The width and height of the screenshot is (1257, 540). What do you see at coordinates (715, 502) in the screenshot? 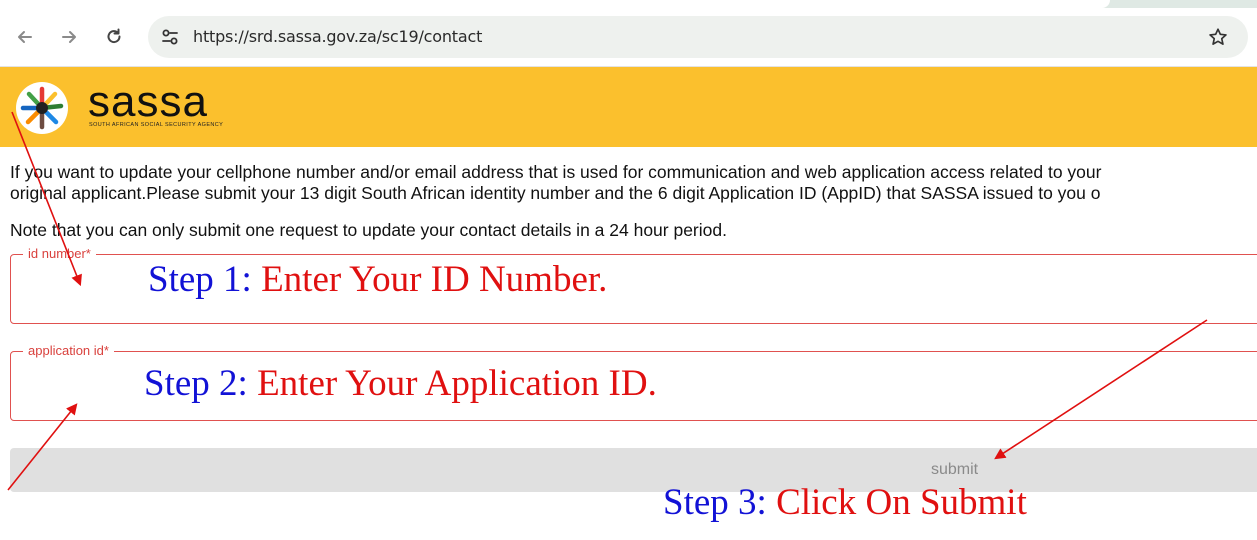
I see `step-3-label: Step 3:` at bounding box center [715, 502].